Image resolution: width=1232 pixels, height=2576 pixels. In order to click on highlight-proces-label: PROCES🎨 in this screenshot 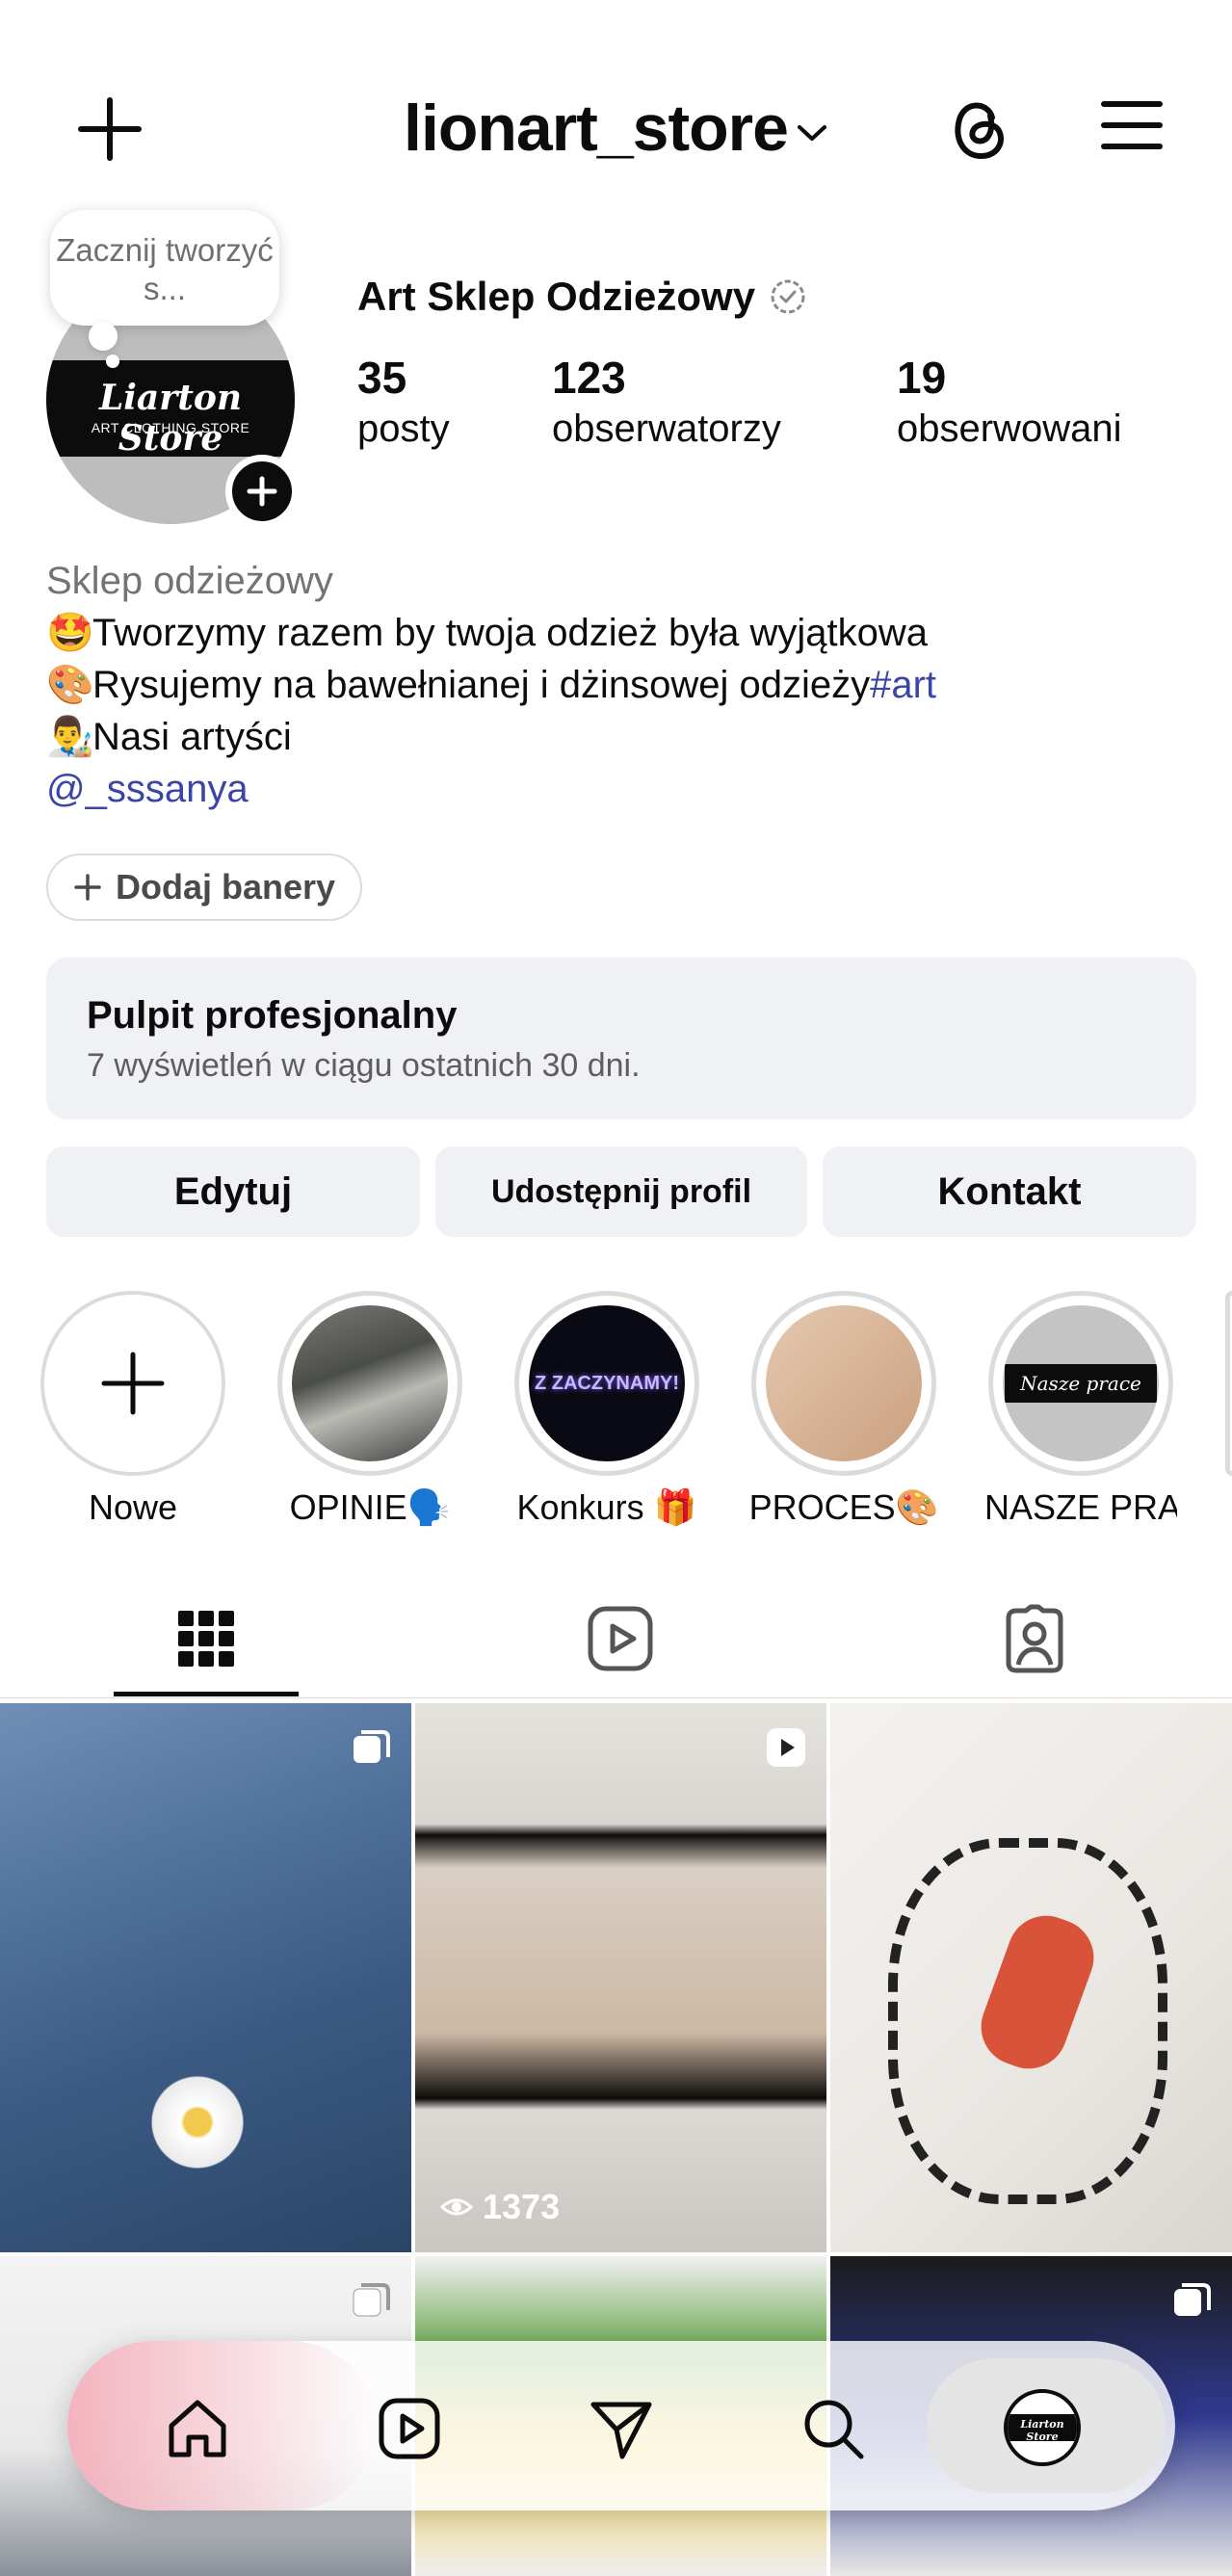, I will do `click(843, 1507)`.